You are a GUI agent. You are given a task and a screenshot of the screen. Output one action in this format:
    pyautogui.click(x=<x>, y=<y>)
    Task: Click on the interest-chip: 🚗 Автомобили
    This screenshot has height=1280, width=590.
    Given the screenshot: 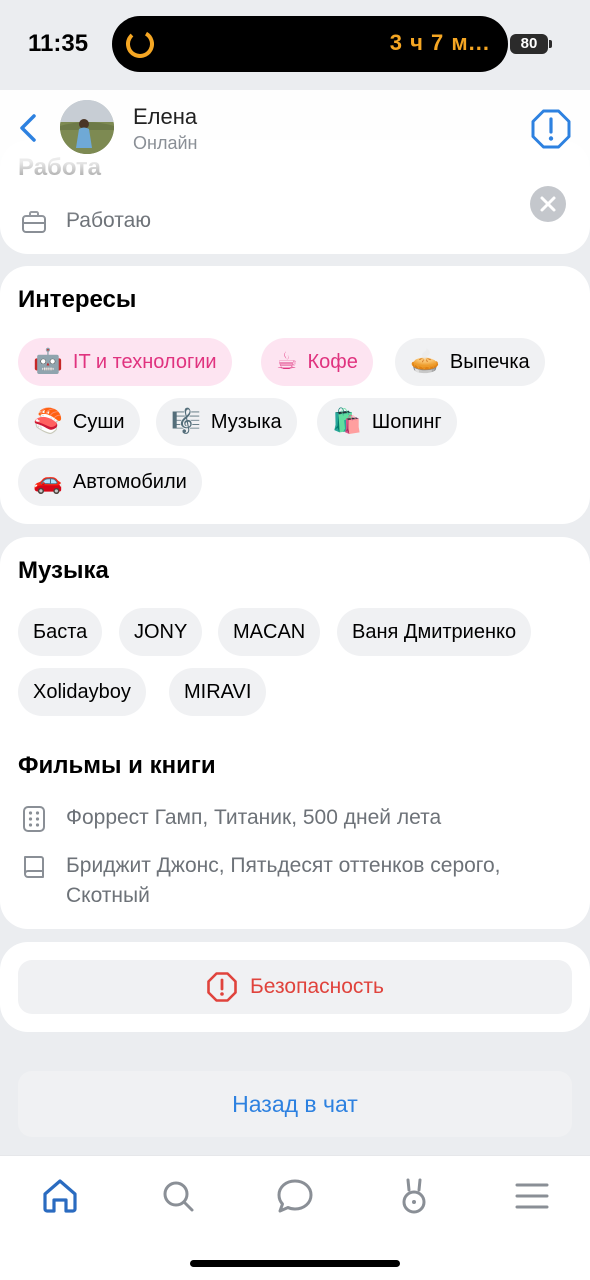 What is the action you would take?
    pyautogui.click(x=110, y=482)
    